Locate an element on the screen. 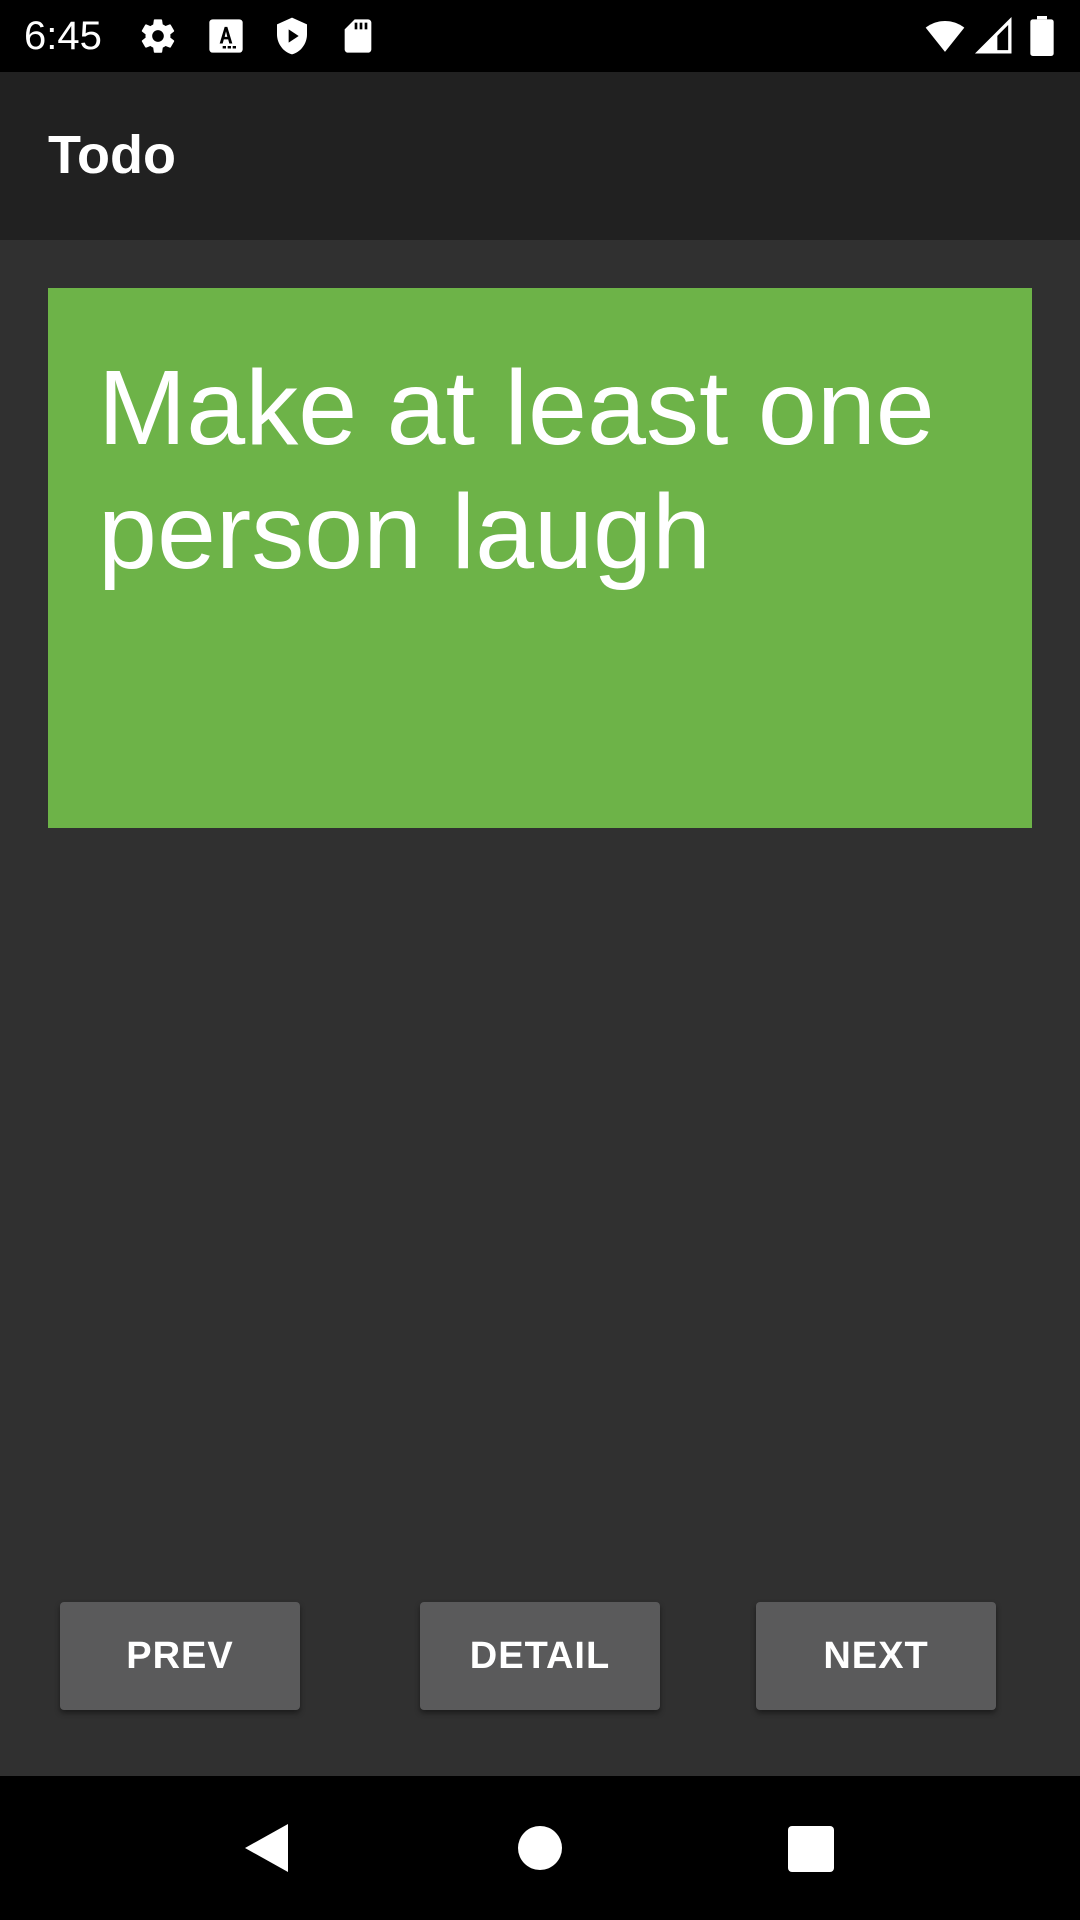  navigation-bar is located at coordinates (540, 1848).